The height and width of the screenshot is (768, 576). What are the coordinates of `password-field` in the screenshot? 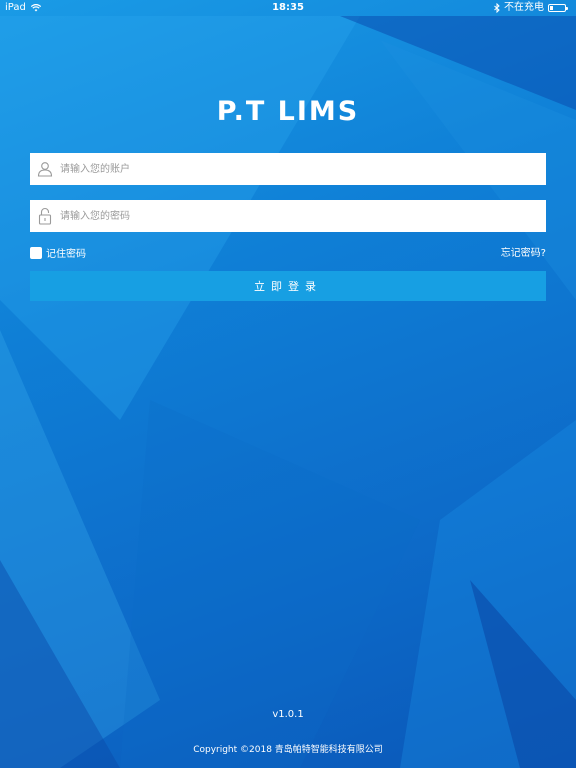 It's located at (288, 216).